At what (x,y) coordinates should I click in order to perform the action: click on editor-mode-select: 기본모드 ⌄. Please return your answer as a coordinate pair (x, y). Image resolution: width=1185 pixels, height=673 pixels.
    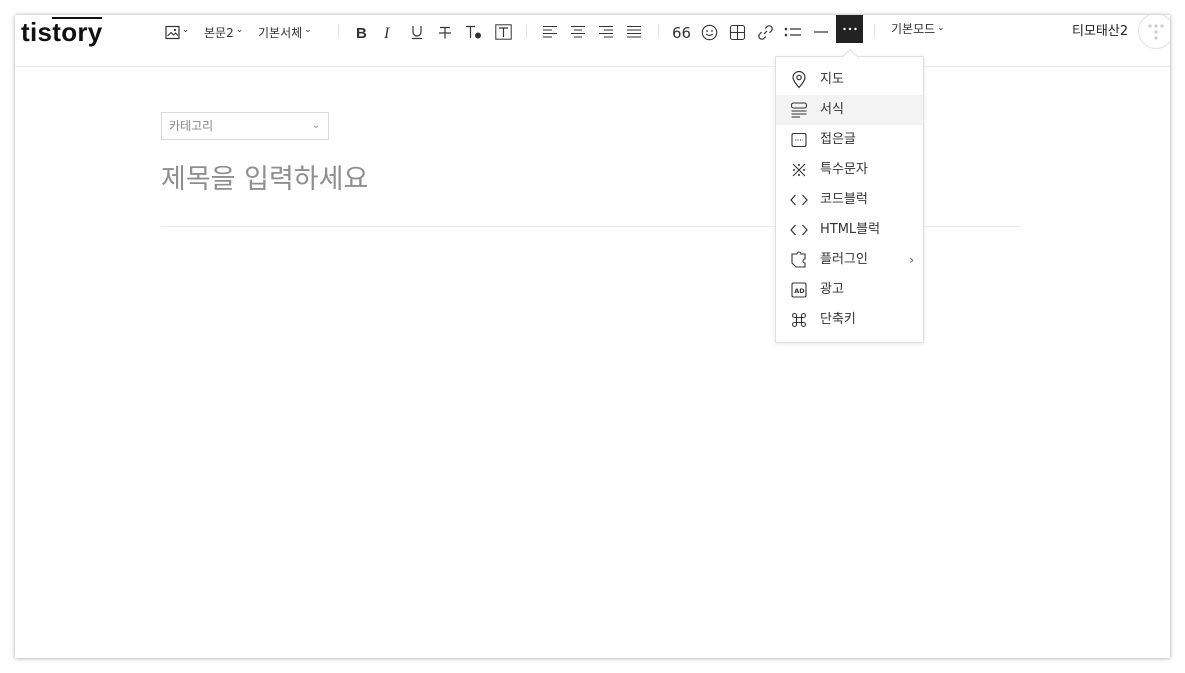
    Looking at the image, I should click on (918, 28).